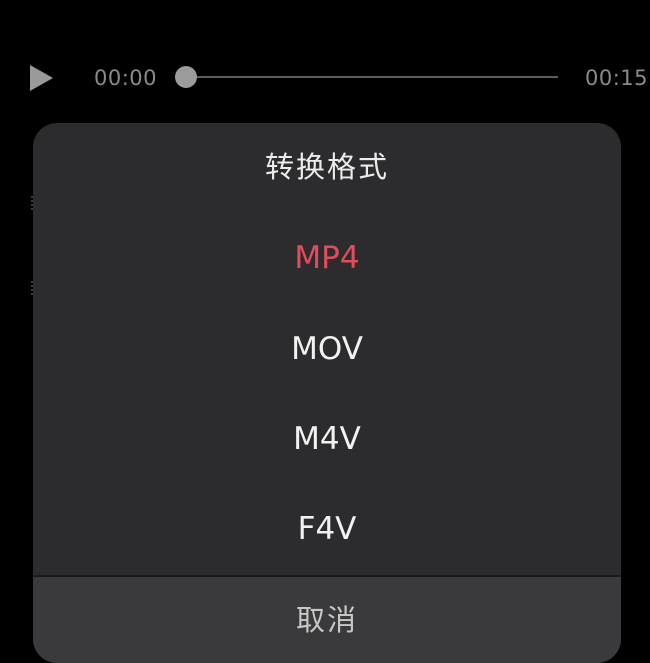  Describe the element at coordinates (327, 349) in the screenshot. I see `format-option-mov: MOV` at that location.